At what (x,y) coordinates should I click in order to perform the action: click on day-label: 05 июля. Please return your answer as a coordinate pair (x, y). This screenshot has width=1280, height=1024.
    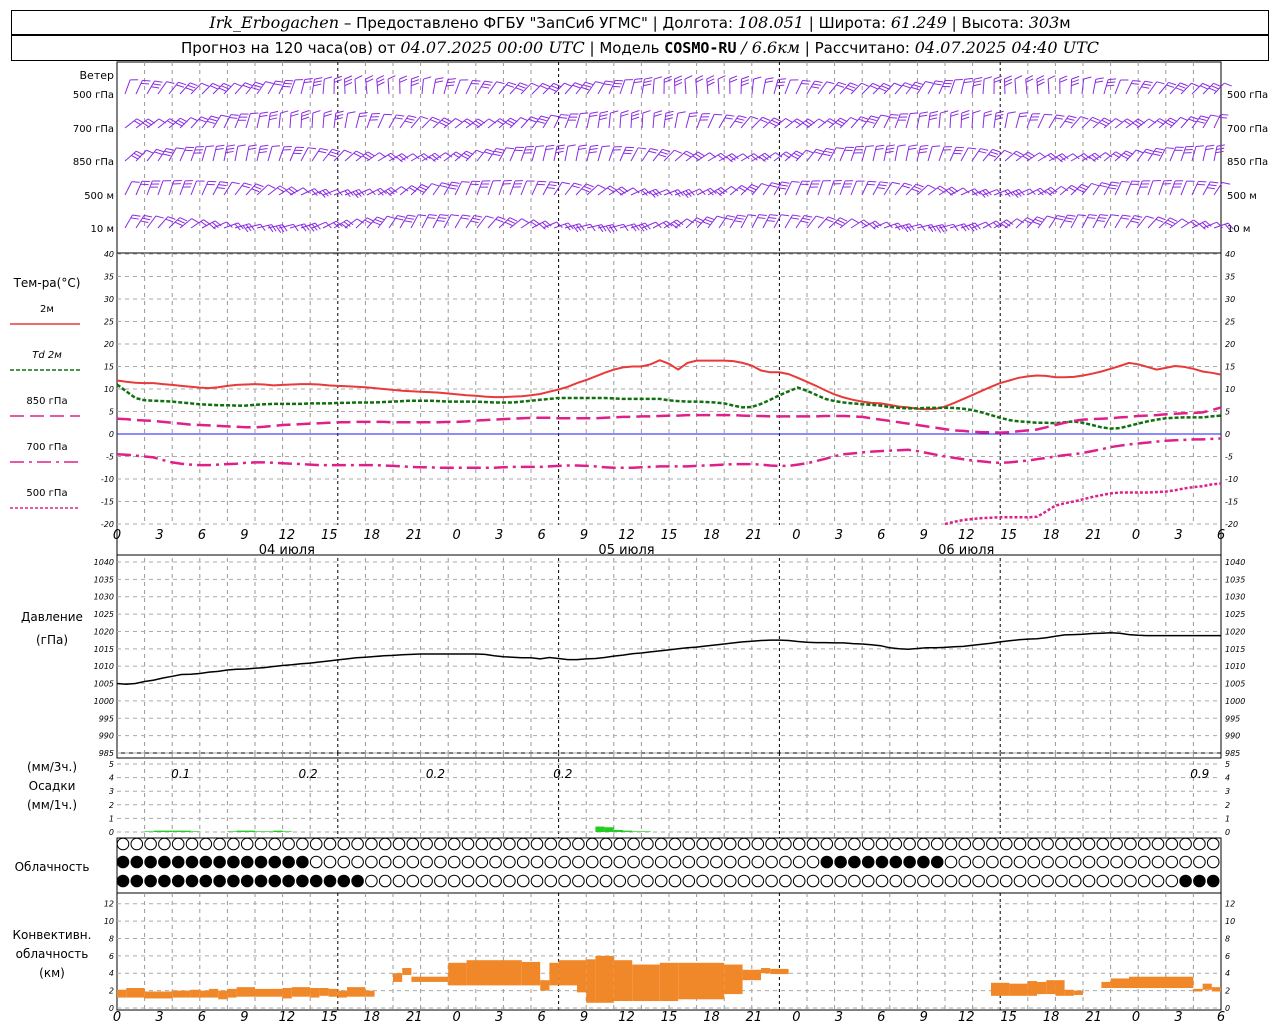
    Looking at the image, I should click on (626, 550).